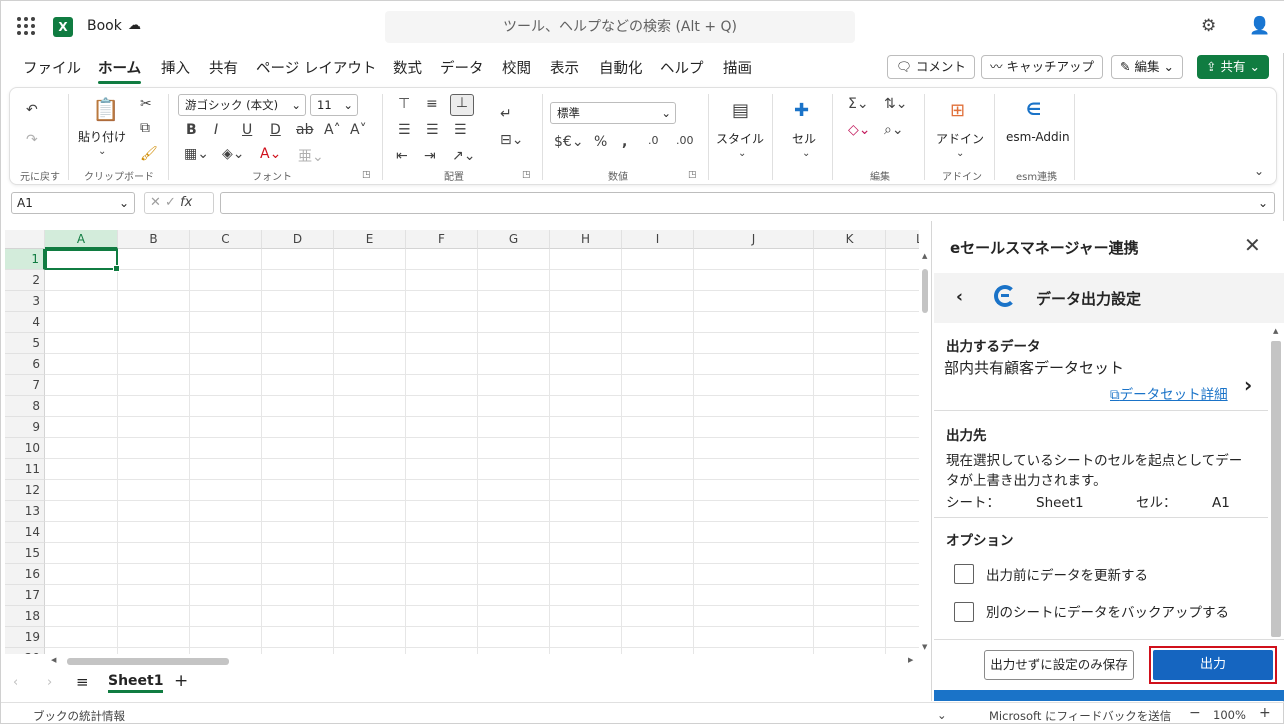  What do you see at coordinates (1233, 67) in the screenshot?
I see `share-button: ⇪ 共有 ⌄` at bounding box center [1233, 67].